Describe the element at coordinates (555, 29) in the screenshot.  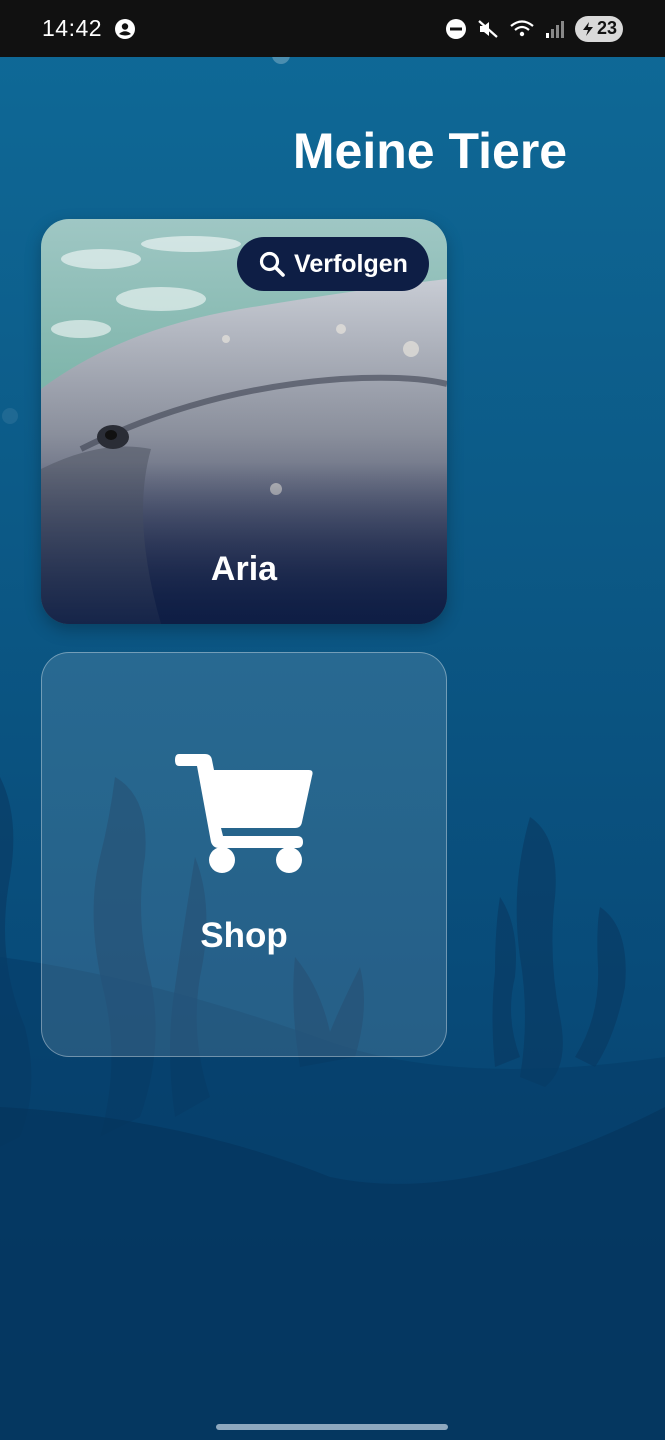
I see `signal-icon` at that location.